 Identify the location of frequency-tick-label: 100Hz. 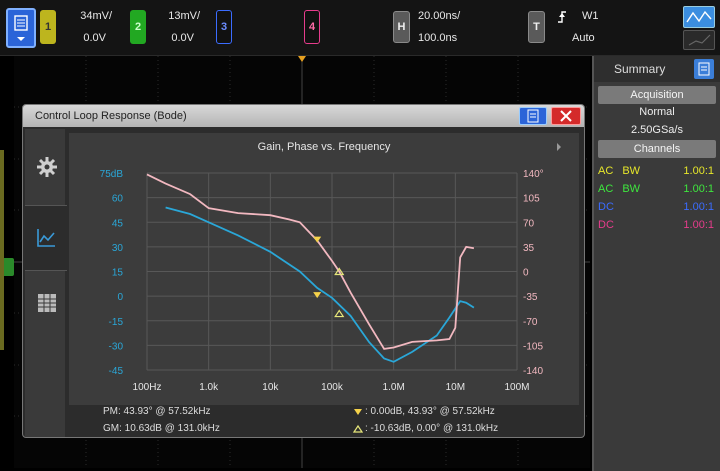
(147, 387).